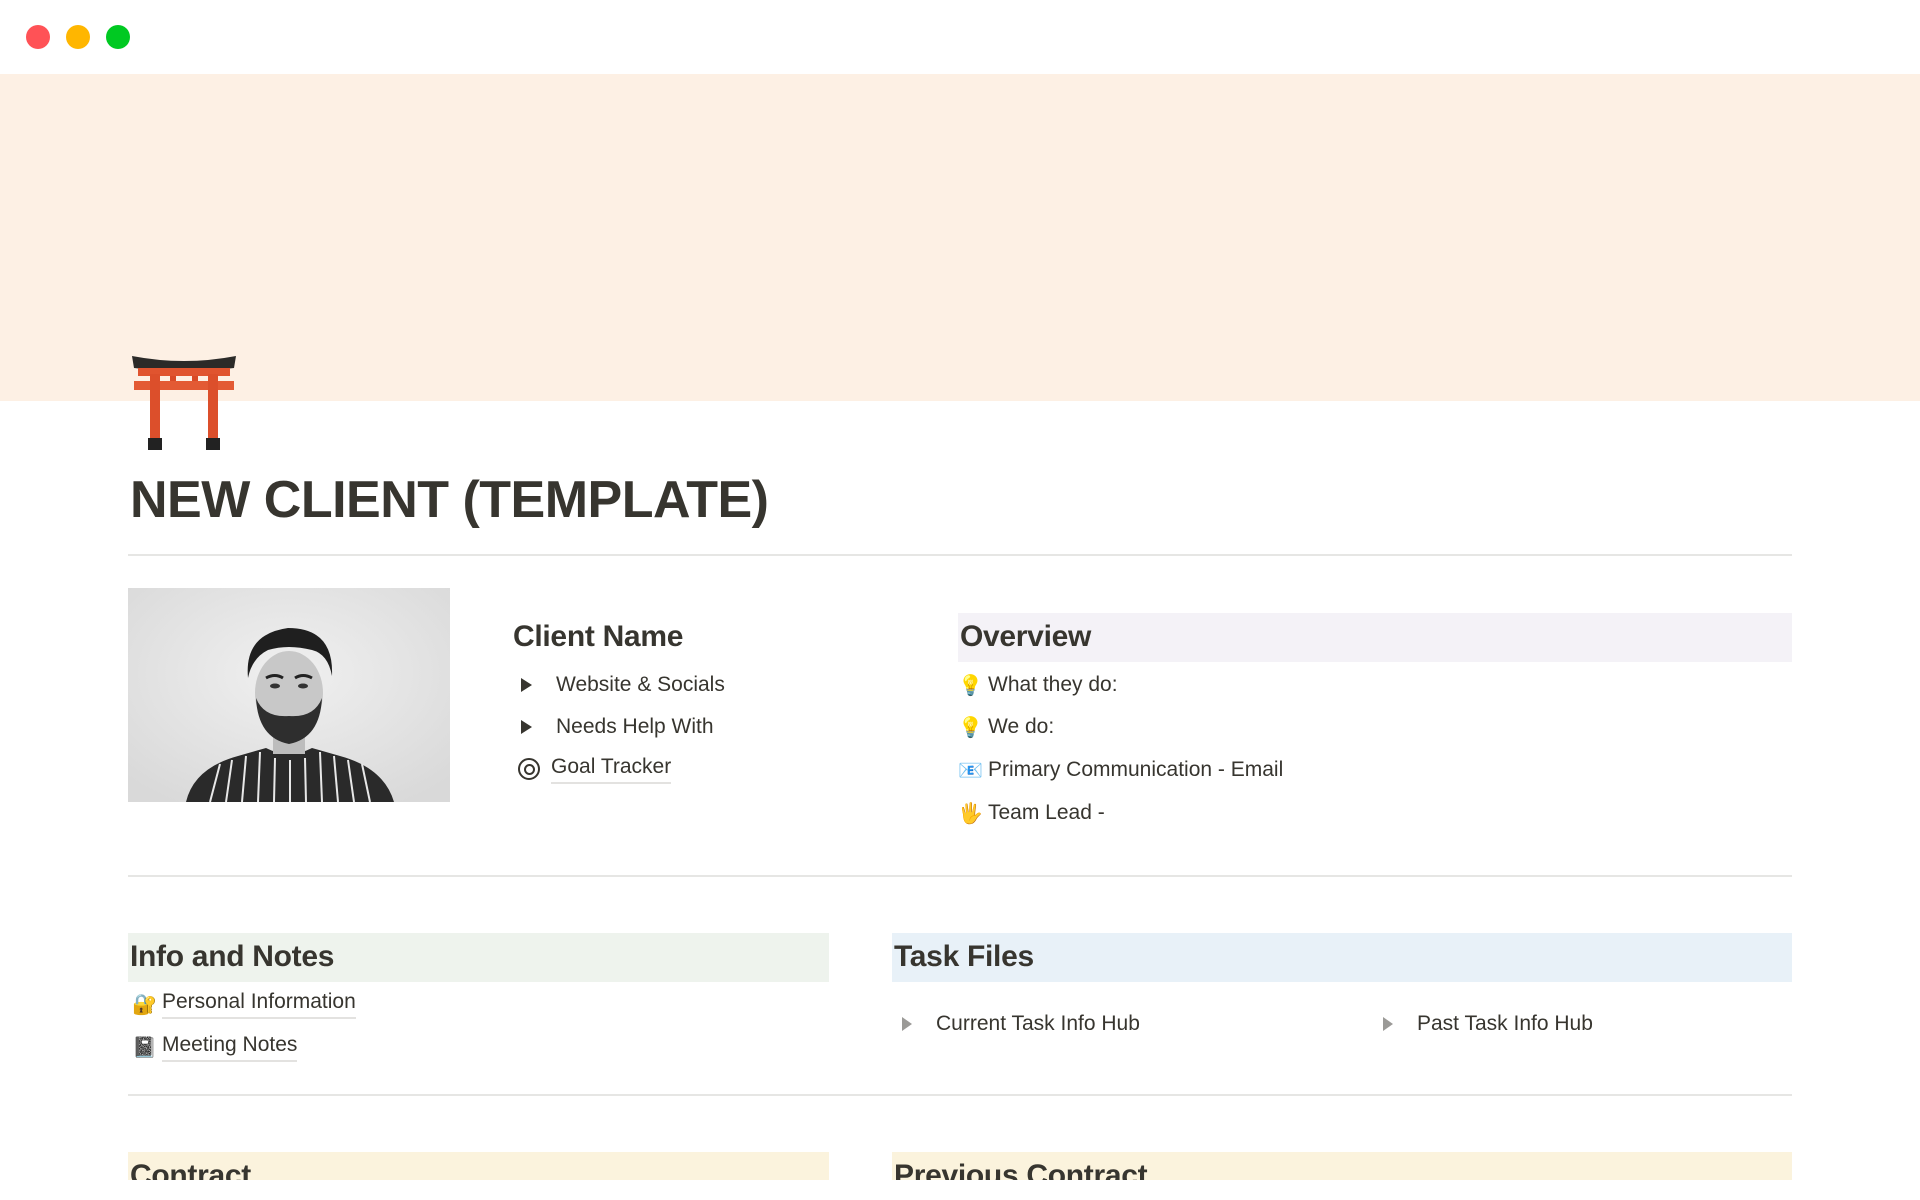 The height and width of the screenshot is (1200, 1920). Describe the element at coordinates (38, 37) in the screenshot. I see `close-window-button` at that location.